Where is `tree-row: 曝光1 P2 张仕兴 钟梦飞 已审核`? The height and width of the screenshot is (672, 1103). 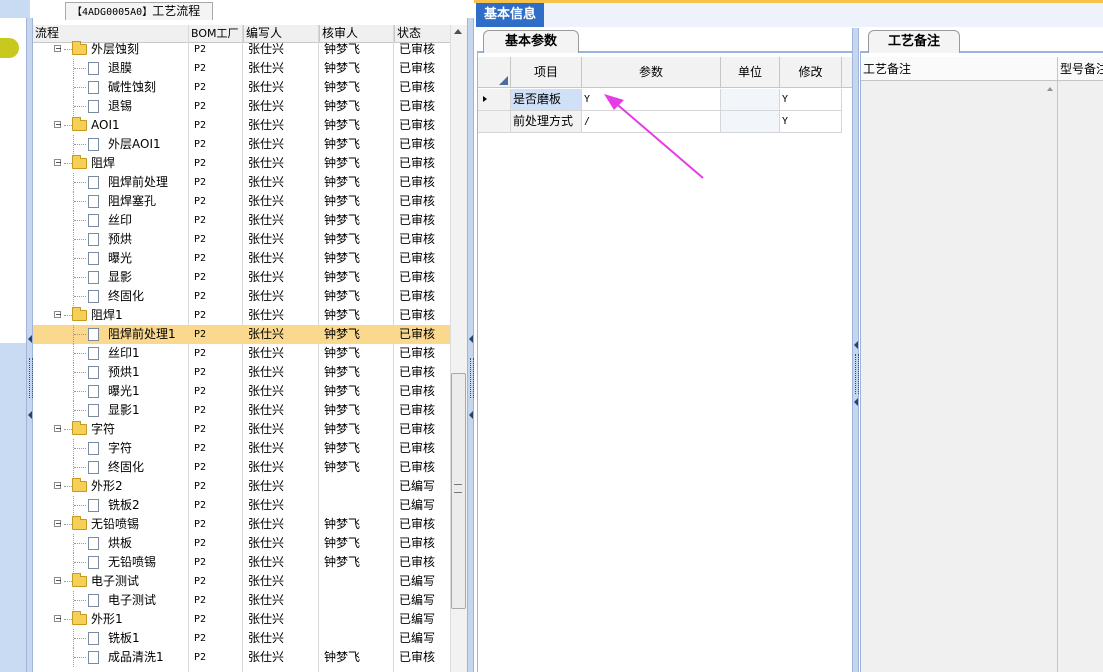
tree-row: 曝光1 P2 张仕兴 钟梦飞 已审核 is located at coordinates (241, 391).